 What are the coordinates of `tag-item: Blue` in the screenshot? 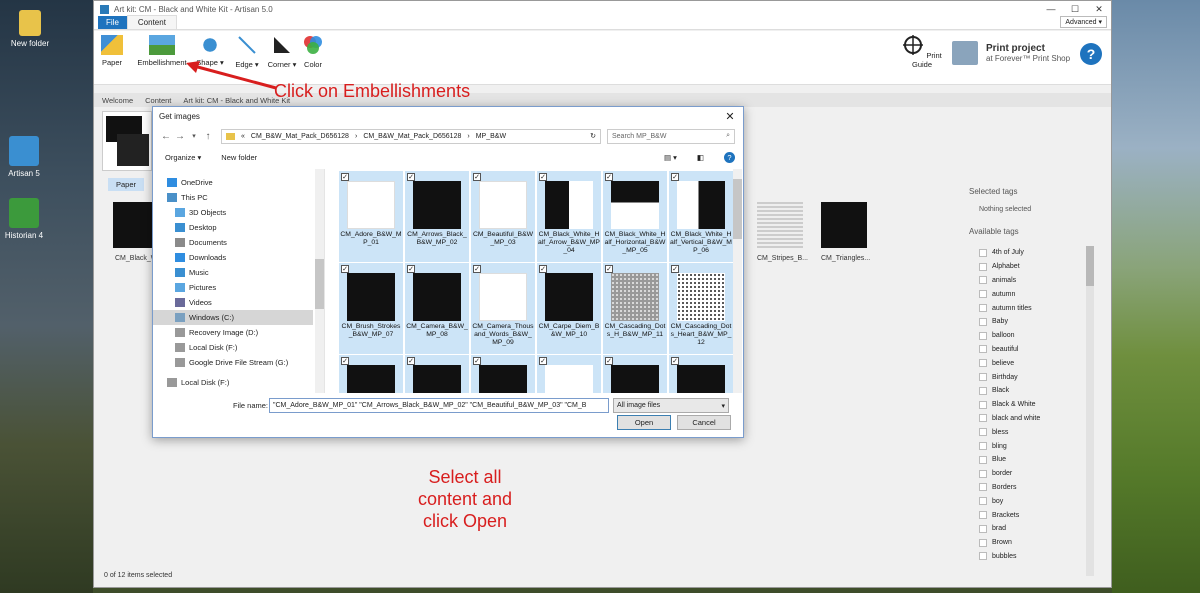 It's located at (1034, 460).